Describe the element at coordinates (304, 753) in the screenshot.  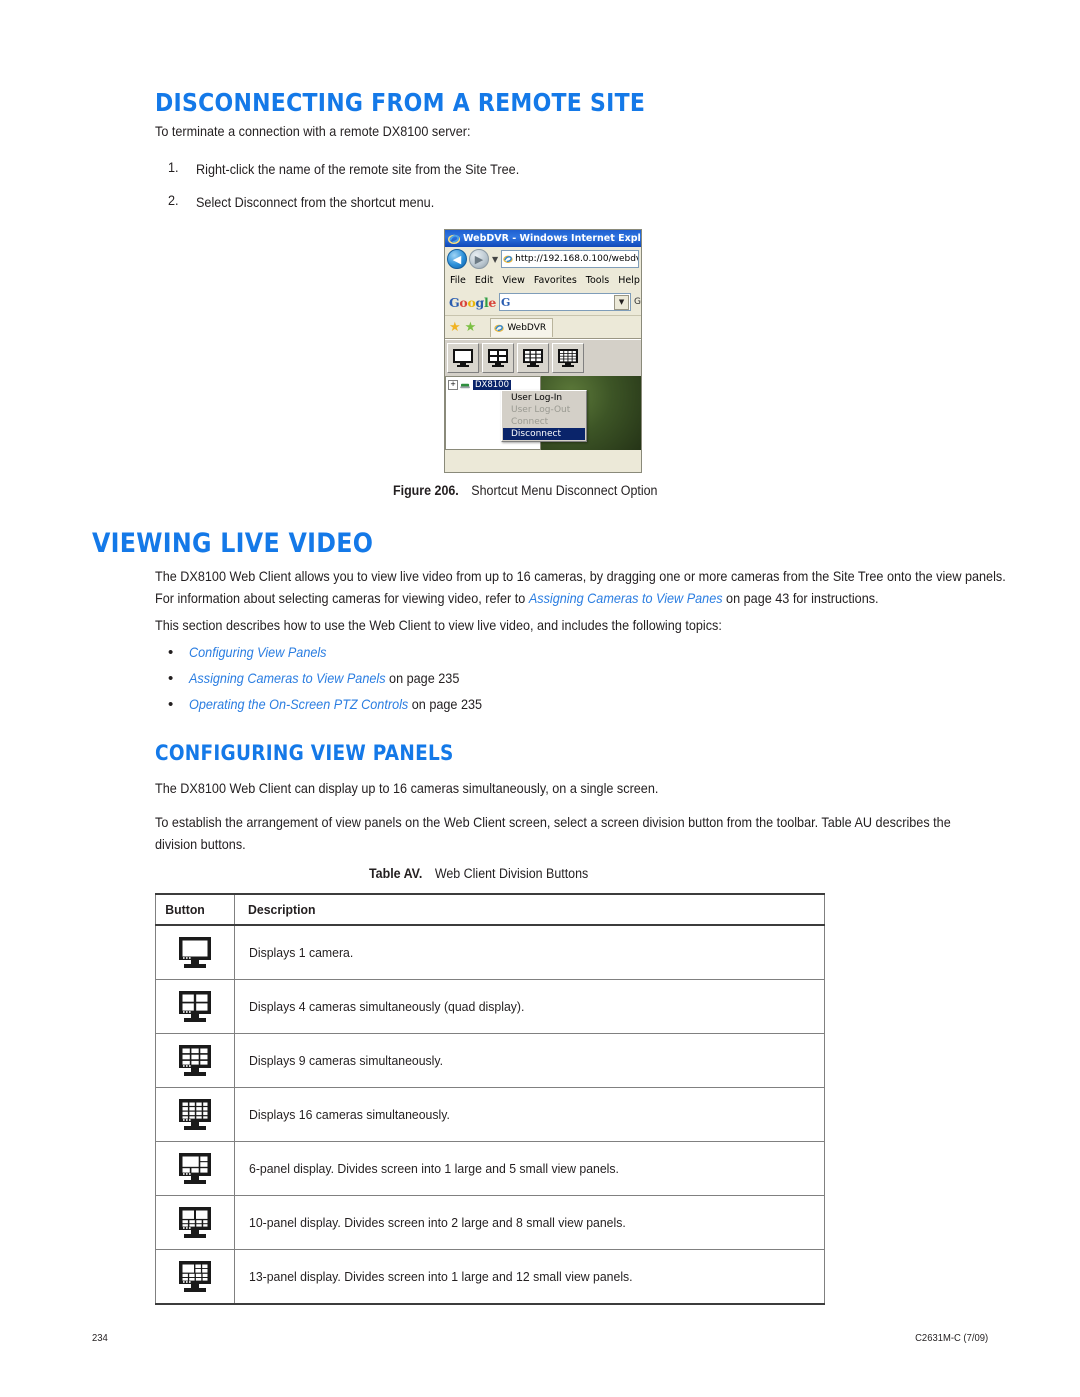
I see `heading-configuring-view-panels: CONFIGURING VIEW PANELS` at that location.